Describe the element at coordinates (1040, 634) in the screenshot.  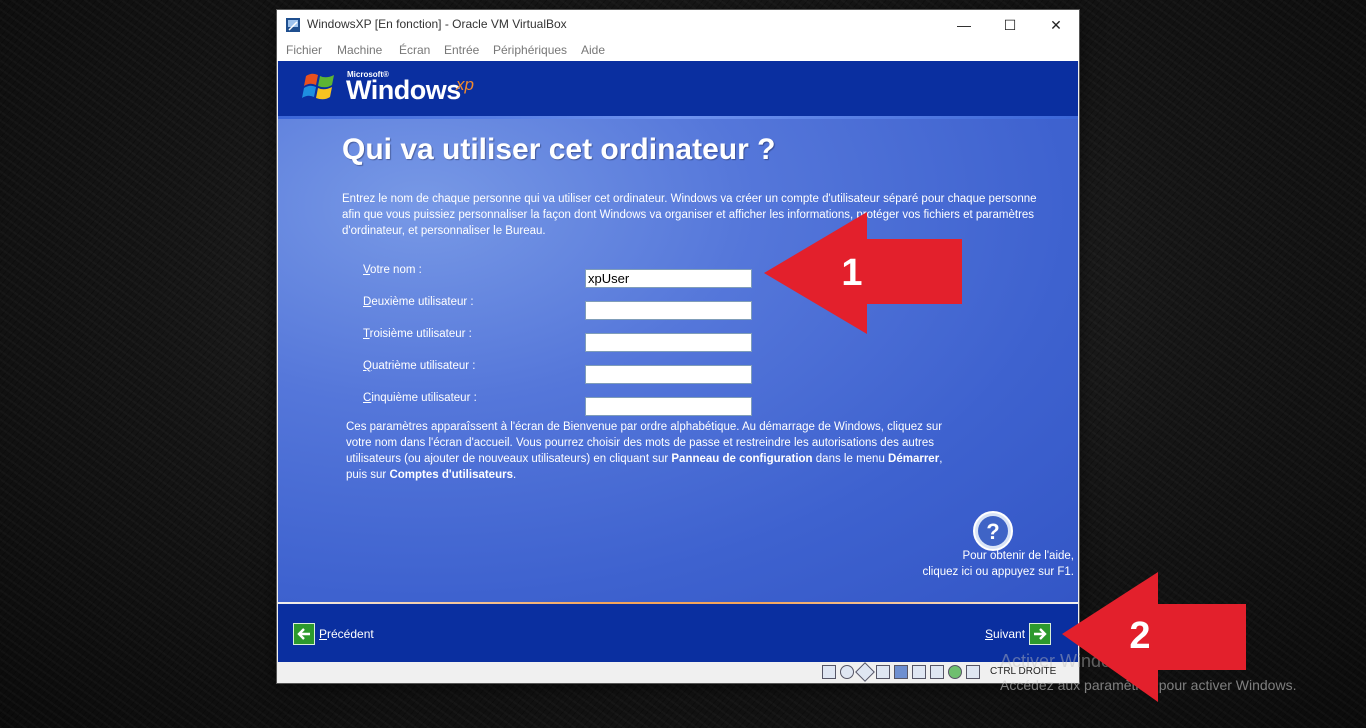
I see `next-arrow-icon` at that location.